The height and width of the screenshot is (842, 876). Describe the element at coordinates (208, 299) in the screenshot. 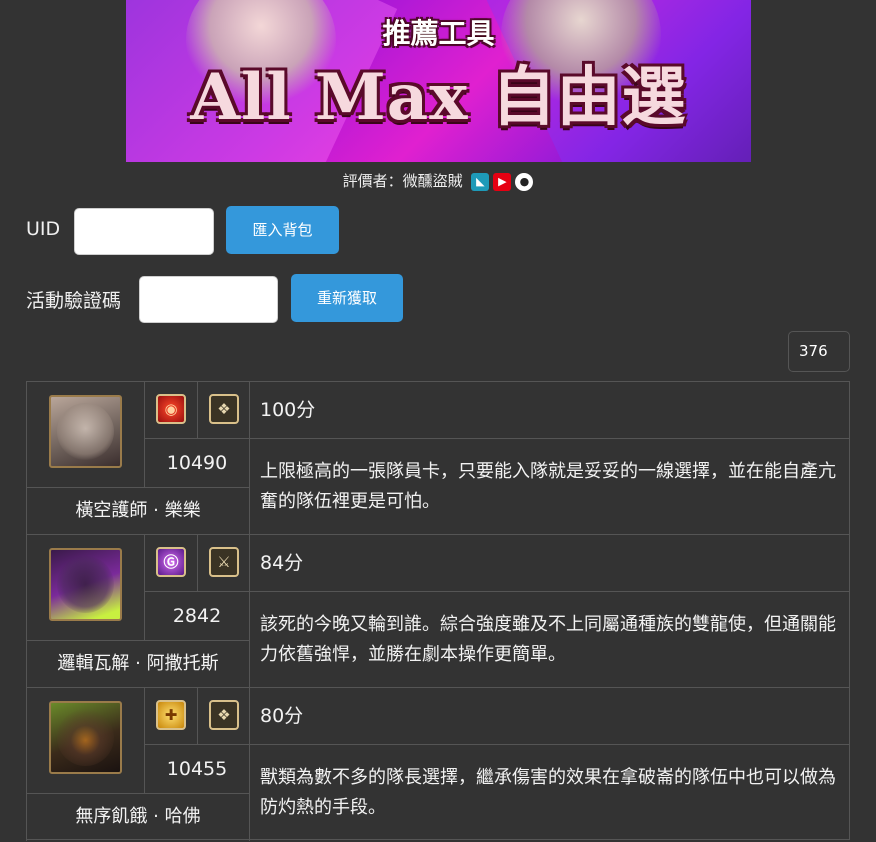

I see `event-code-input` at that location.